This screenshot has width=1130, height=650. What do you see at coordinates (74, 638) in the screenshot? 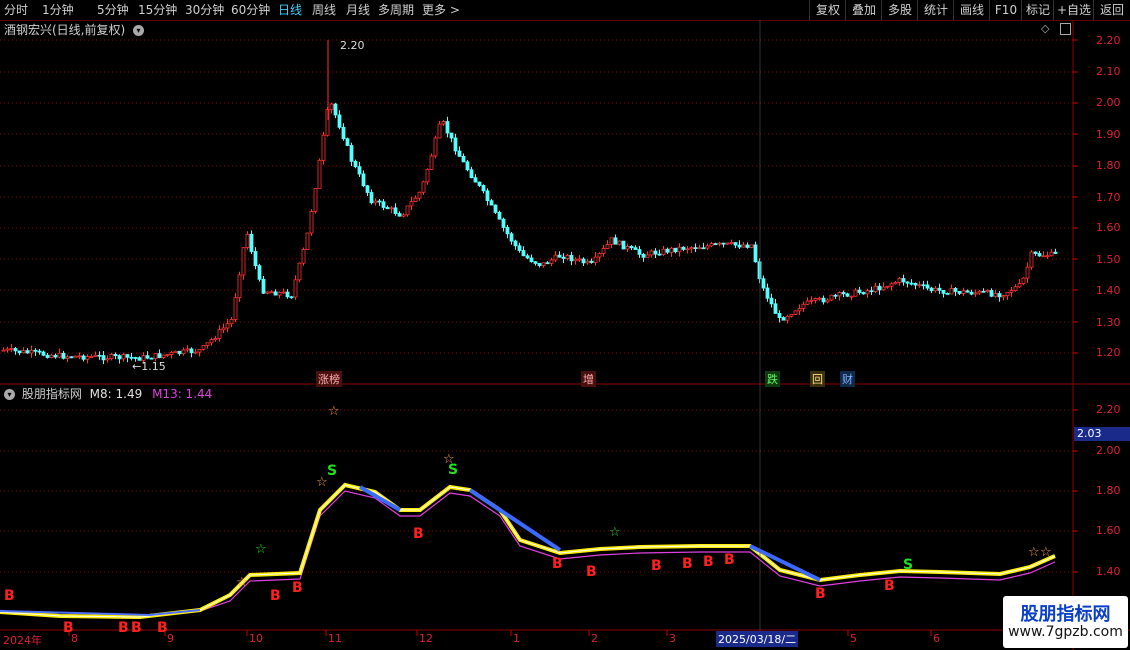
I see `x-tick: 8` at bounding box center [74, 638].